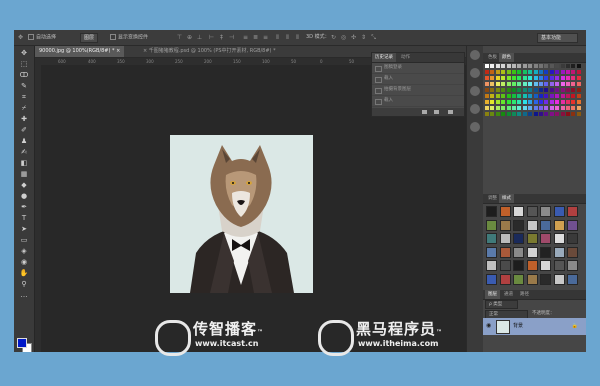 The height and width of the screenshot is (386, 600). What do you see at coordinates (506, 198) in the screenshot?
I see `tab-styles: 样式` at bounding box center [506, 198].